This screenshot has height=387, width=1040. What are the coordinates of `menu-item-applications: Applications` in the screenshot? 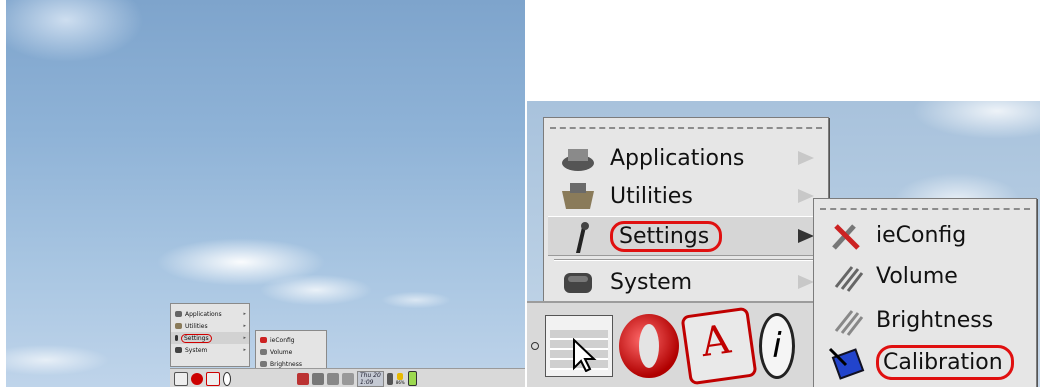 It's located at (686, 158).